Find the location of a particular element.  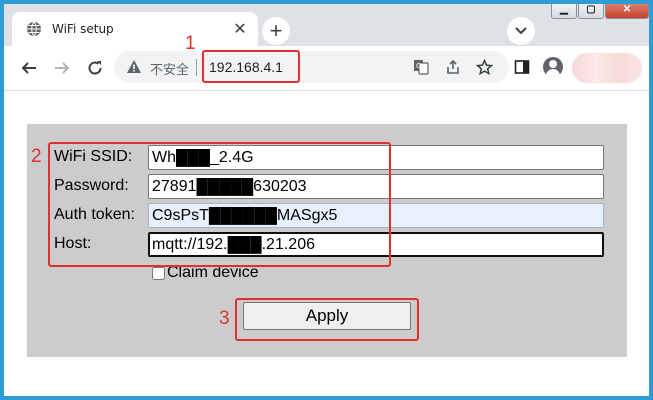

star-icon is located at coordinates (484, 67).